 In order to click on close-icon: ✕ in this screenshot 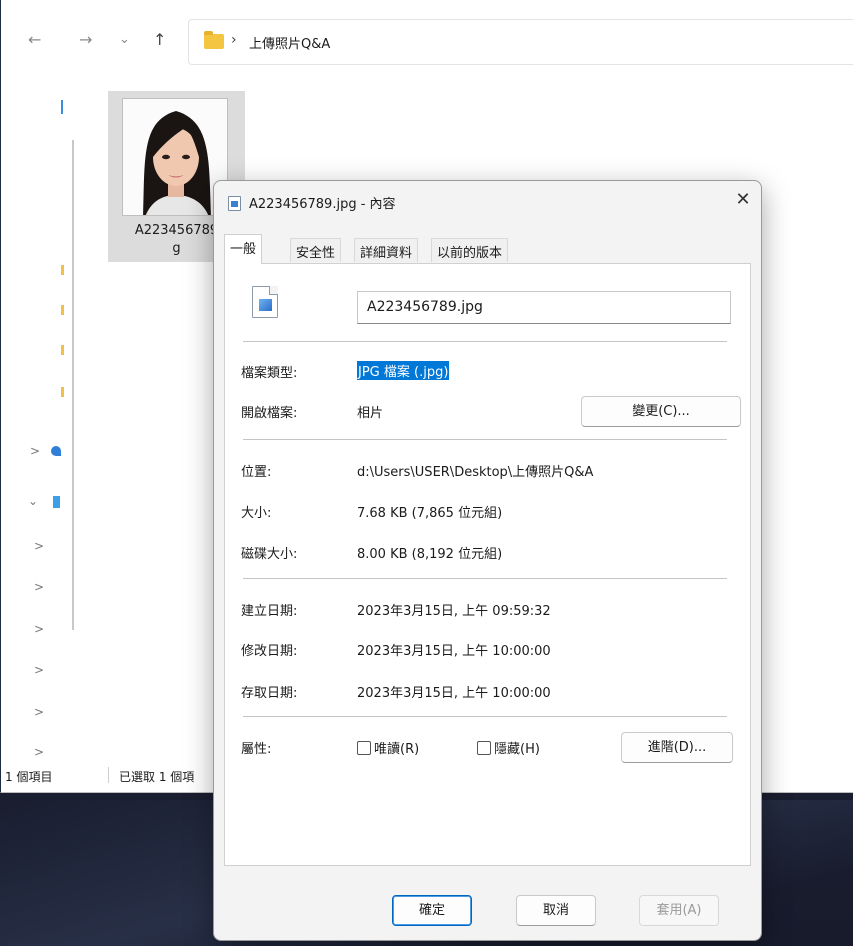, I will do `click(743, 199)`.